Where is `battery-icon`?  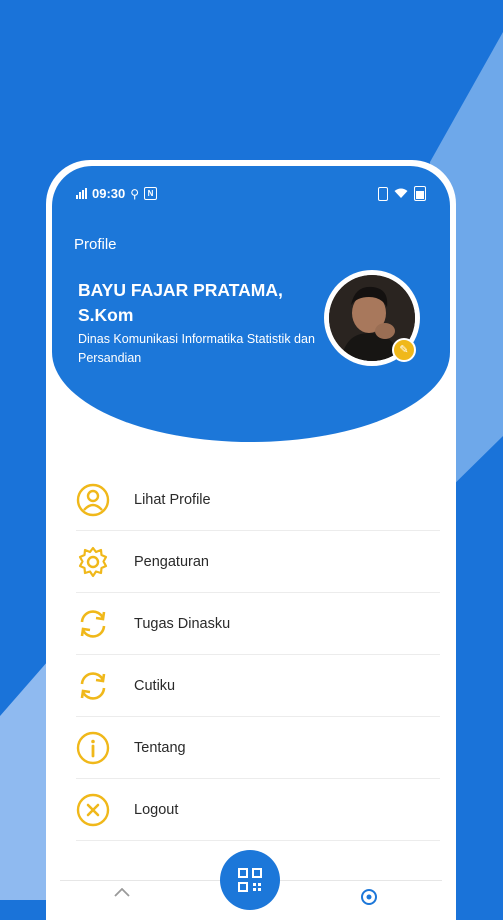 battery-icon is located at coordinates (420, 193).